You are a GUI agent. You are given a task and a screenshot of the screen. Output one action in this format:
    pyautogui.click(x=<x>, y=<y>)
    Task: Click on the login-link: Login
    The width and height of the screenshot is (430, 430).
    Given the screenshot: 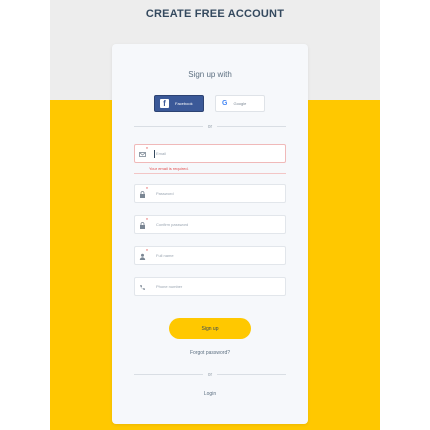 What is the action you would take?
    pyautogui.click(x=210, y=394)
    